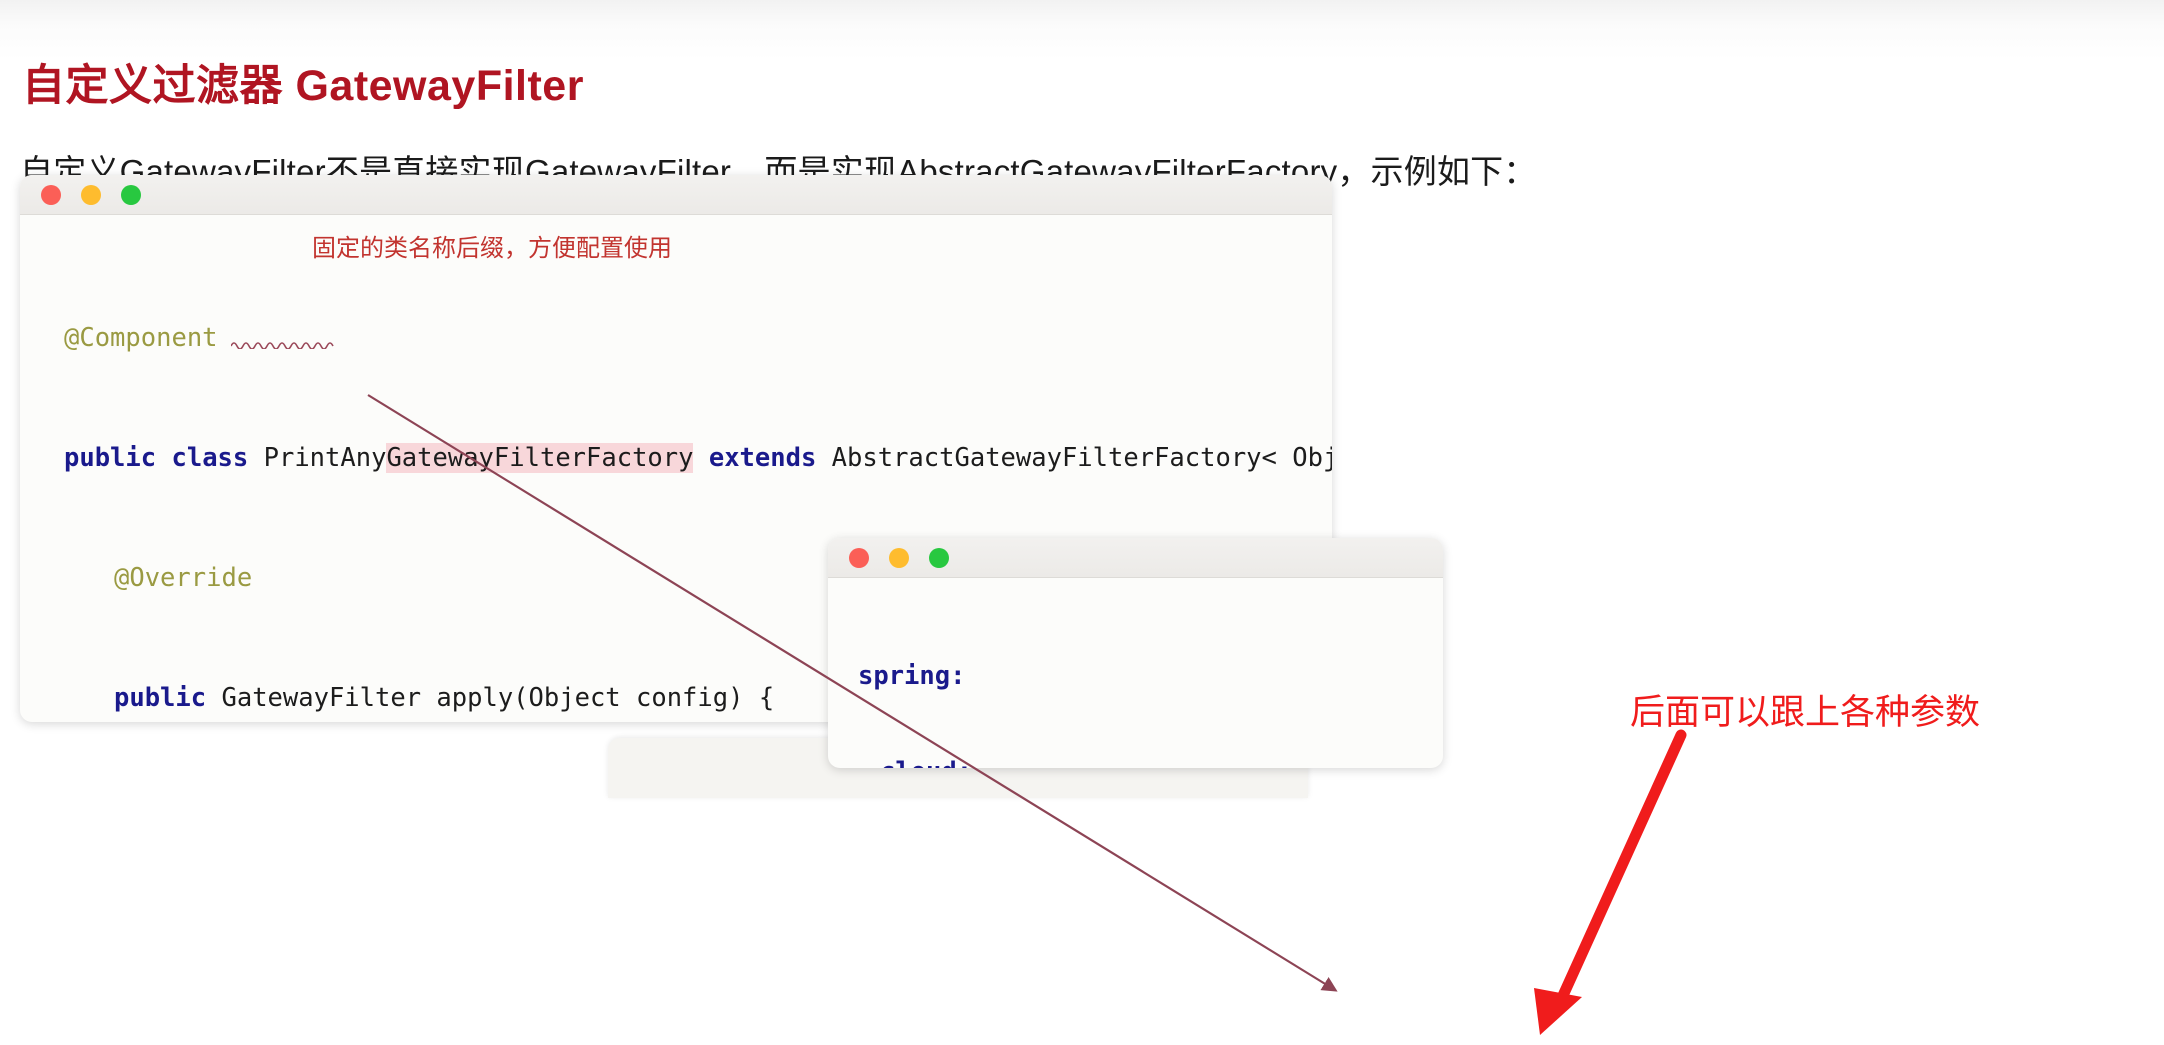 Image resolution: width=2164 pixels, height=1045 pixels. Describe the element at coordinates (1081, 458) in the screenshot. I see `superclass-decl: AbstractGatewayFilterFactory< Object > {` at that location.